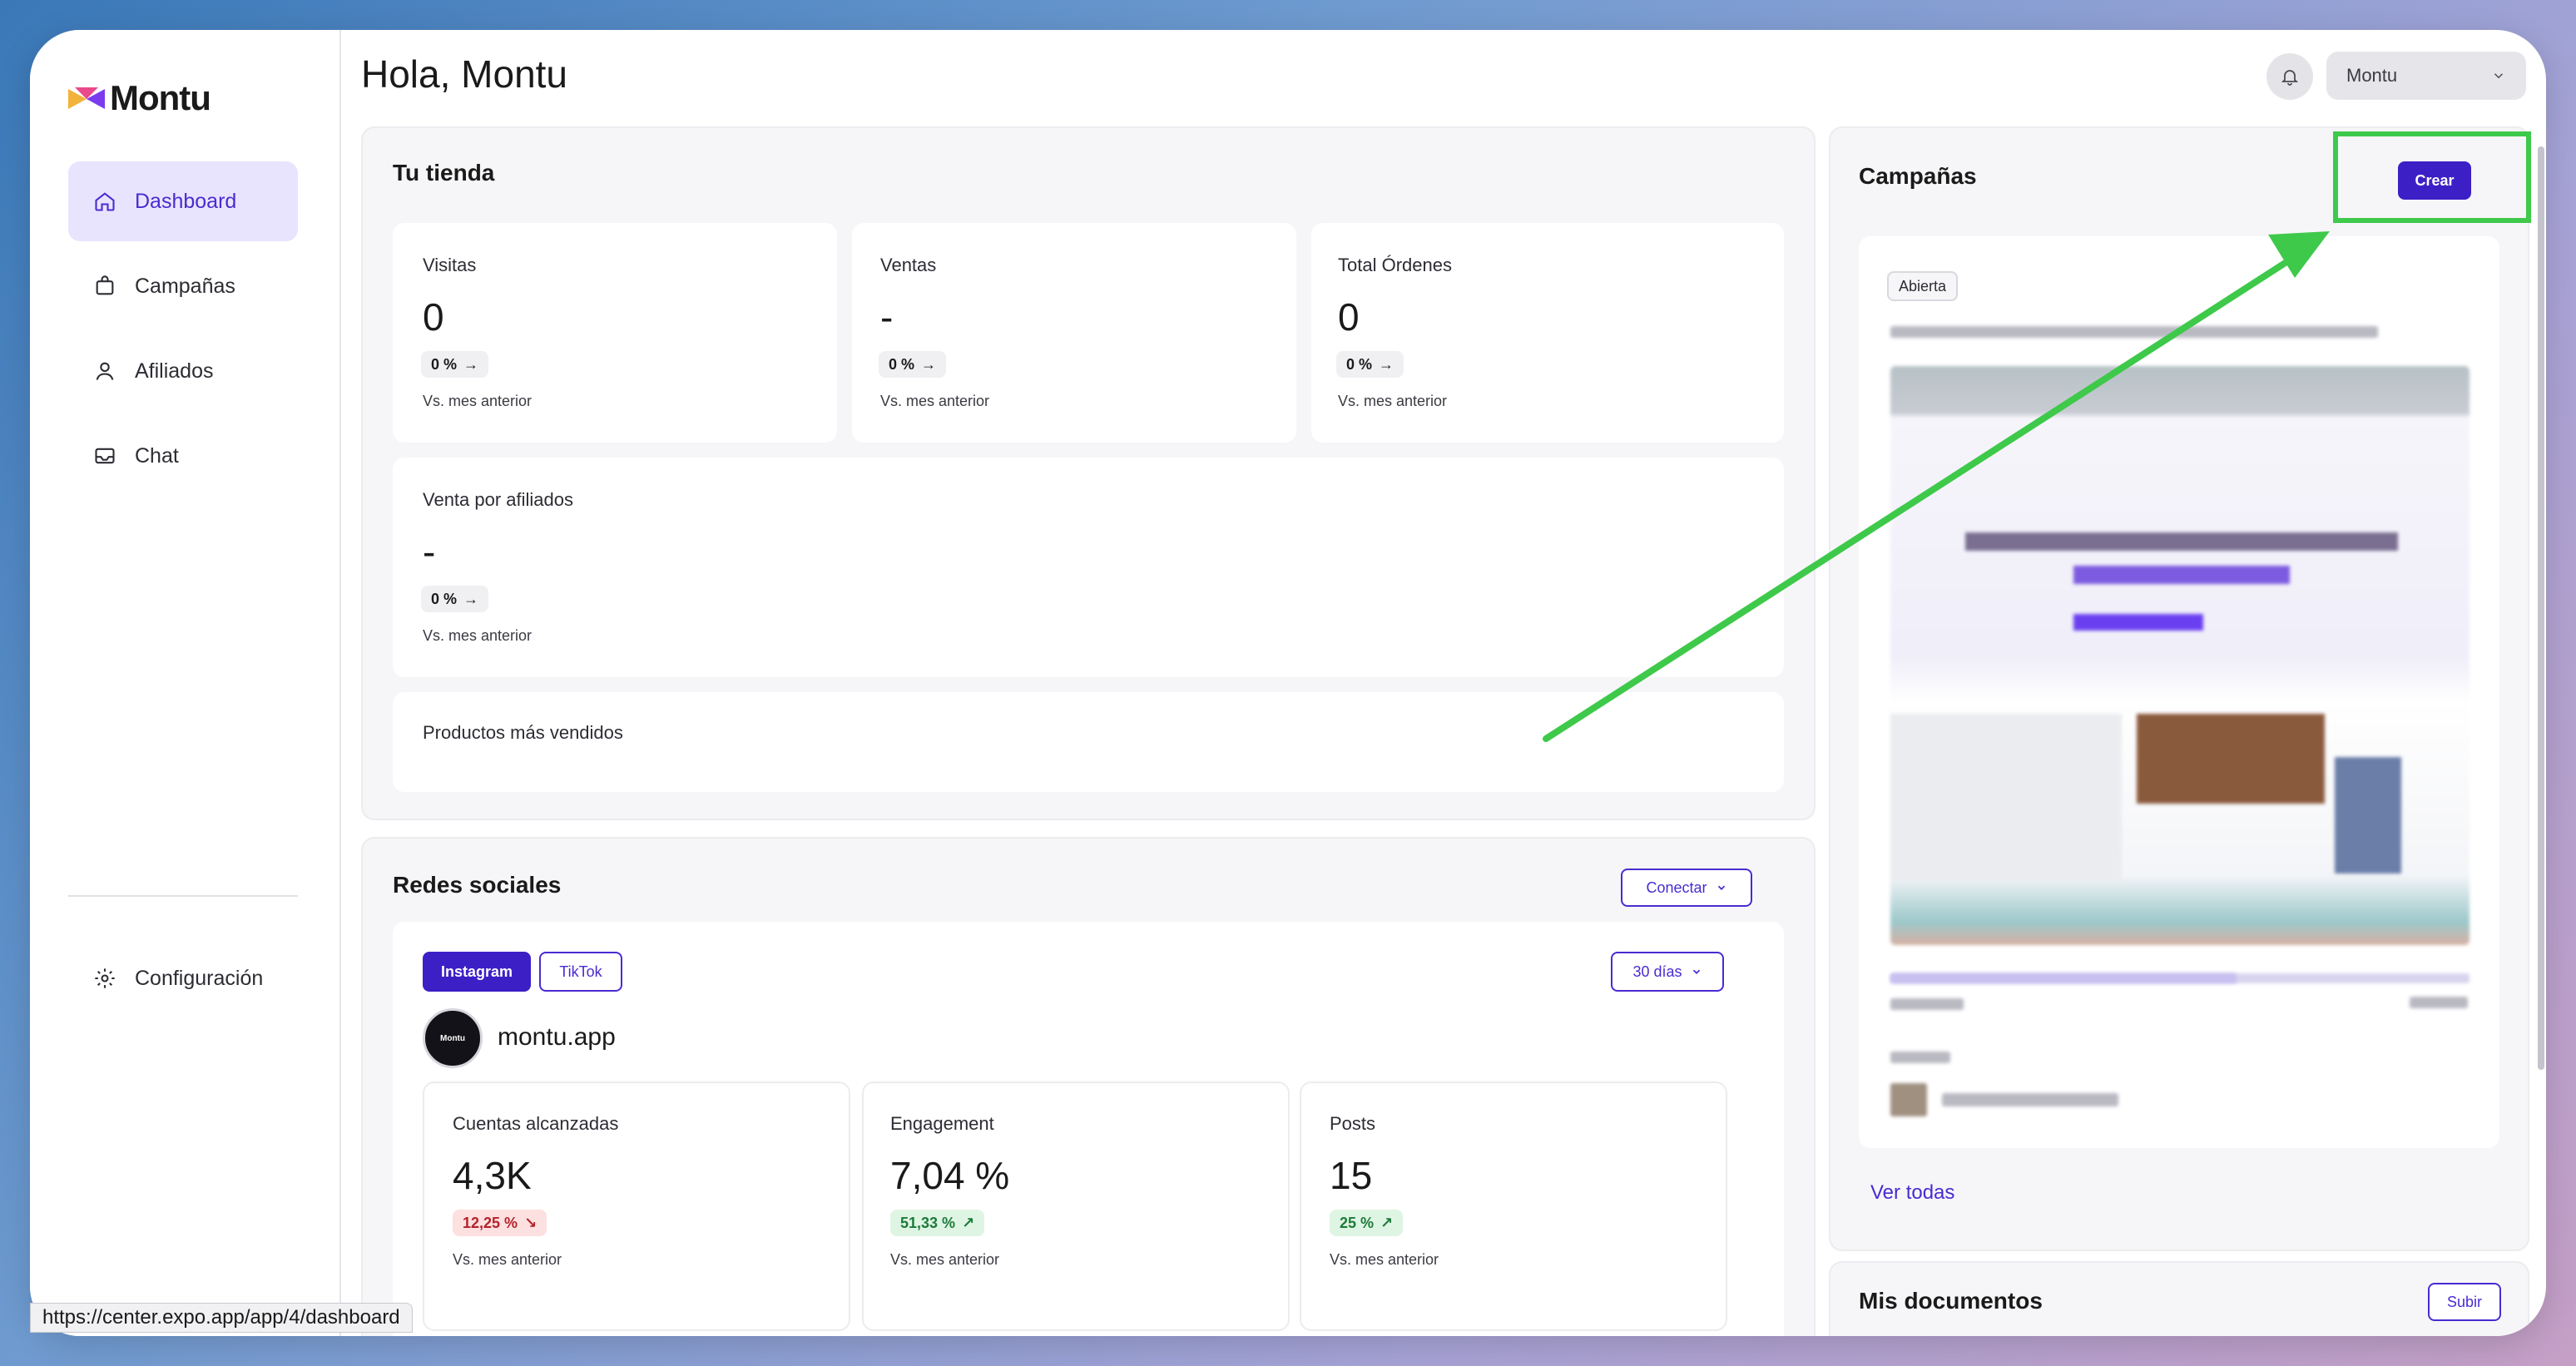 This screenshot has width=2576, height=1366. What do you see at coordinates (105, 285) in the screenshot?
I see `bag-icon` at bounding box center [105, 285].